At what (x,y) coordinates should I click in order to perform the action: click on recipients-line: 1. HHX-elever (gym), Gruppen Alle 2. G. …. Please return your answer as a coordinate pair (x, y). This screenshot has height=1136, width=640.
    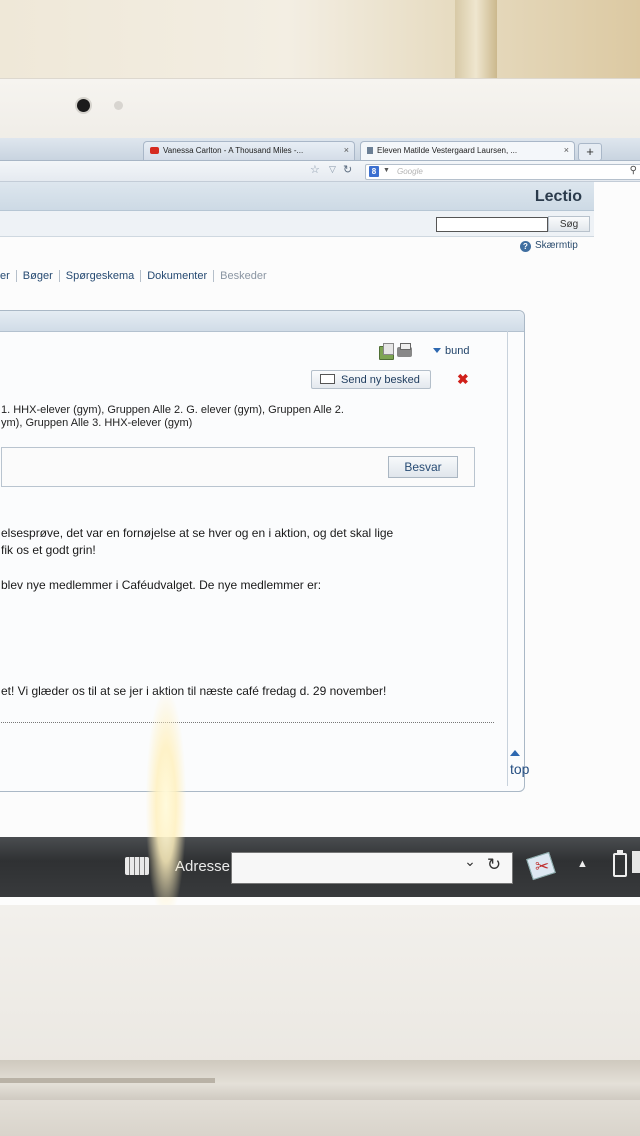
    Looking at the image, I should click on (172, 410).